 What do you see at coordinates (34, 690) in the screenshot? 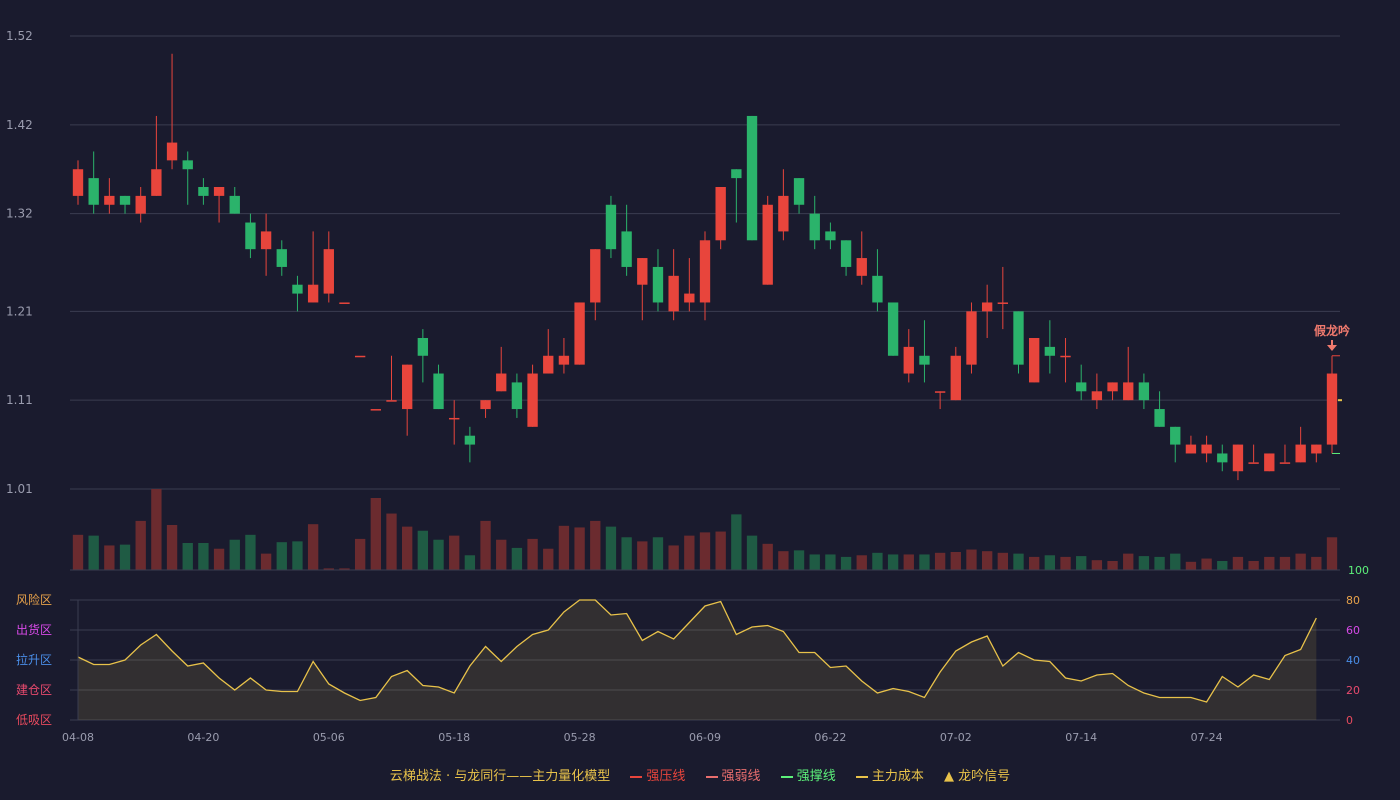
I see `zone-label: 建仓区` at bounding box center [34, 690].